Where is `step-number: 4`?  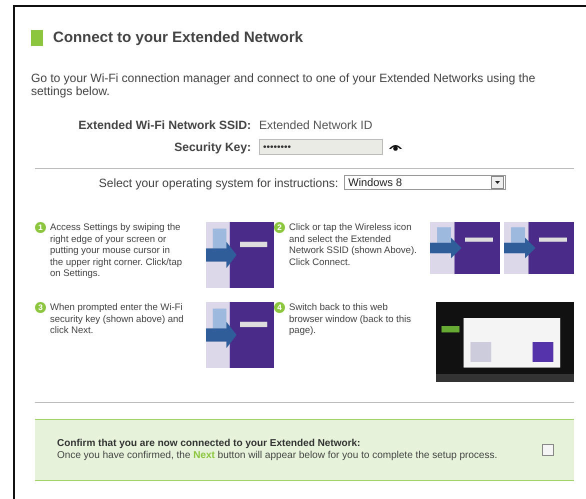 step-number: 4 is located at coordinates (279, 307).